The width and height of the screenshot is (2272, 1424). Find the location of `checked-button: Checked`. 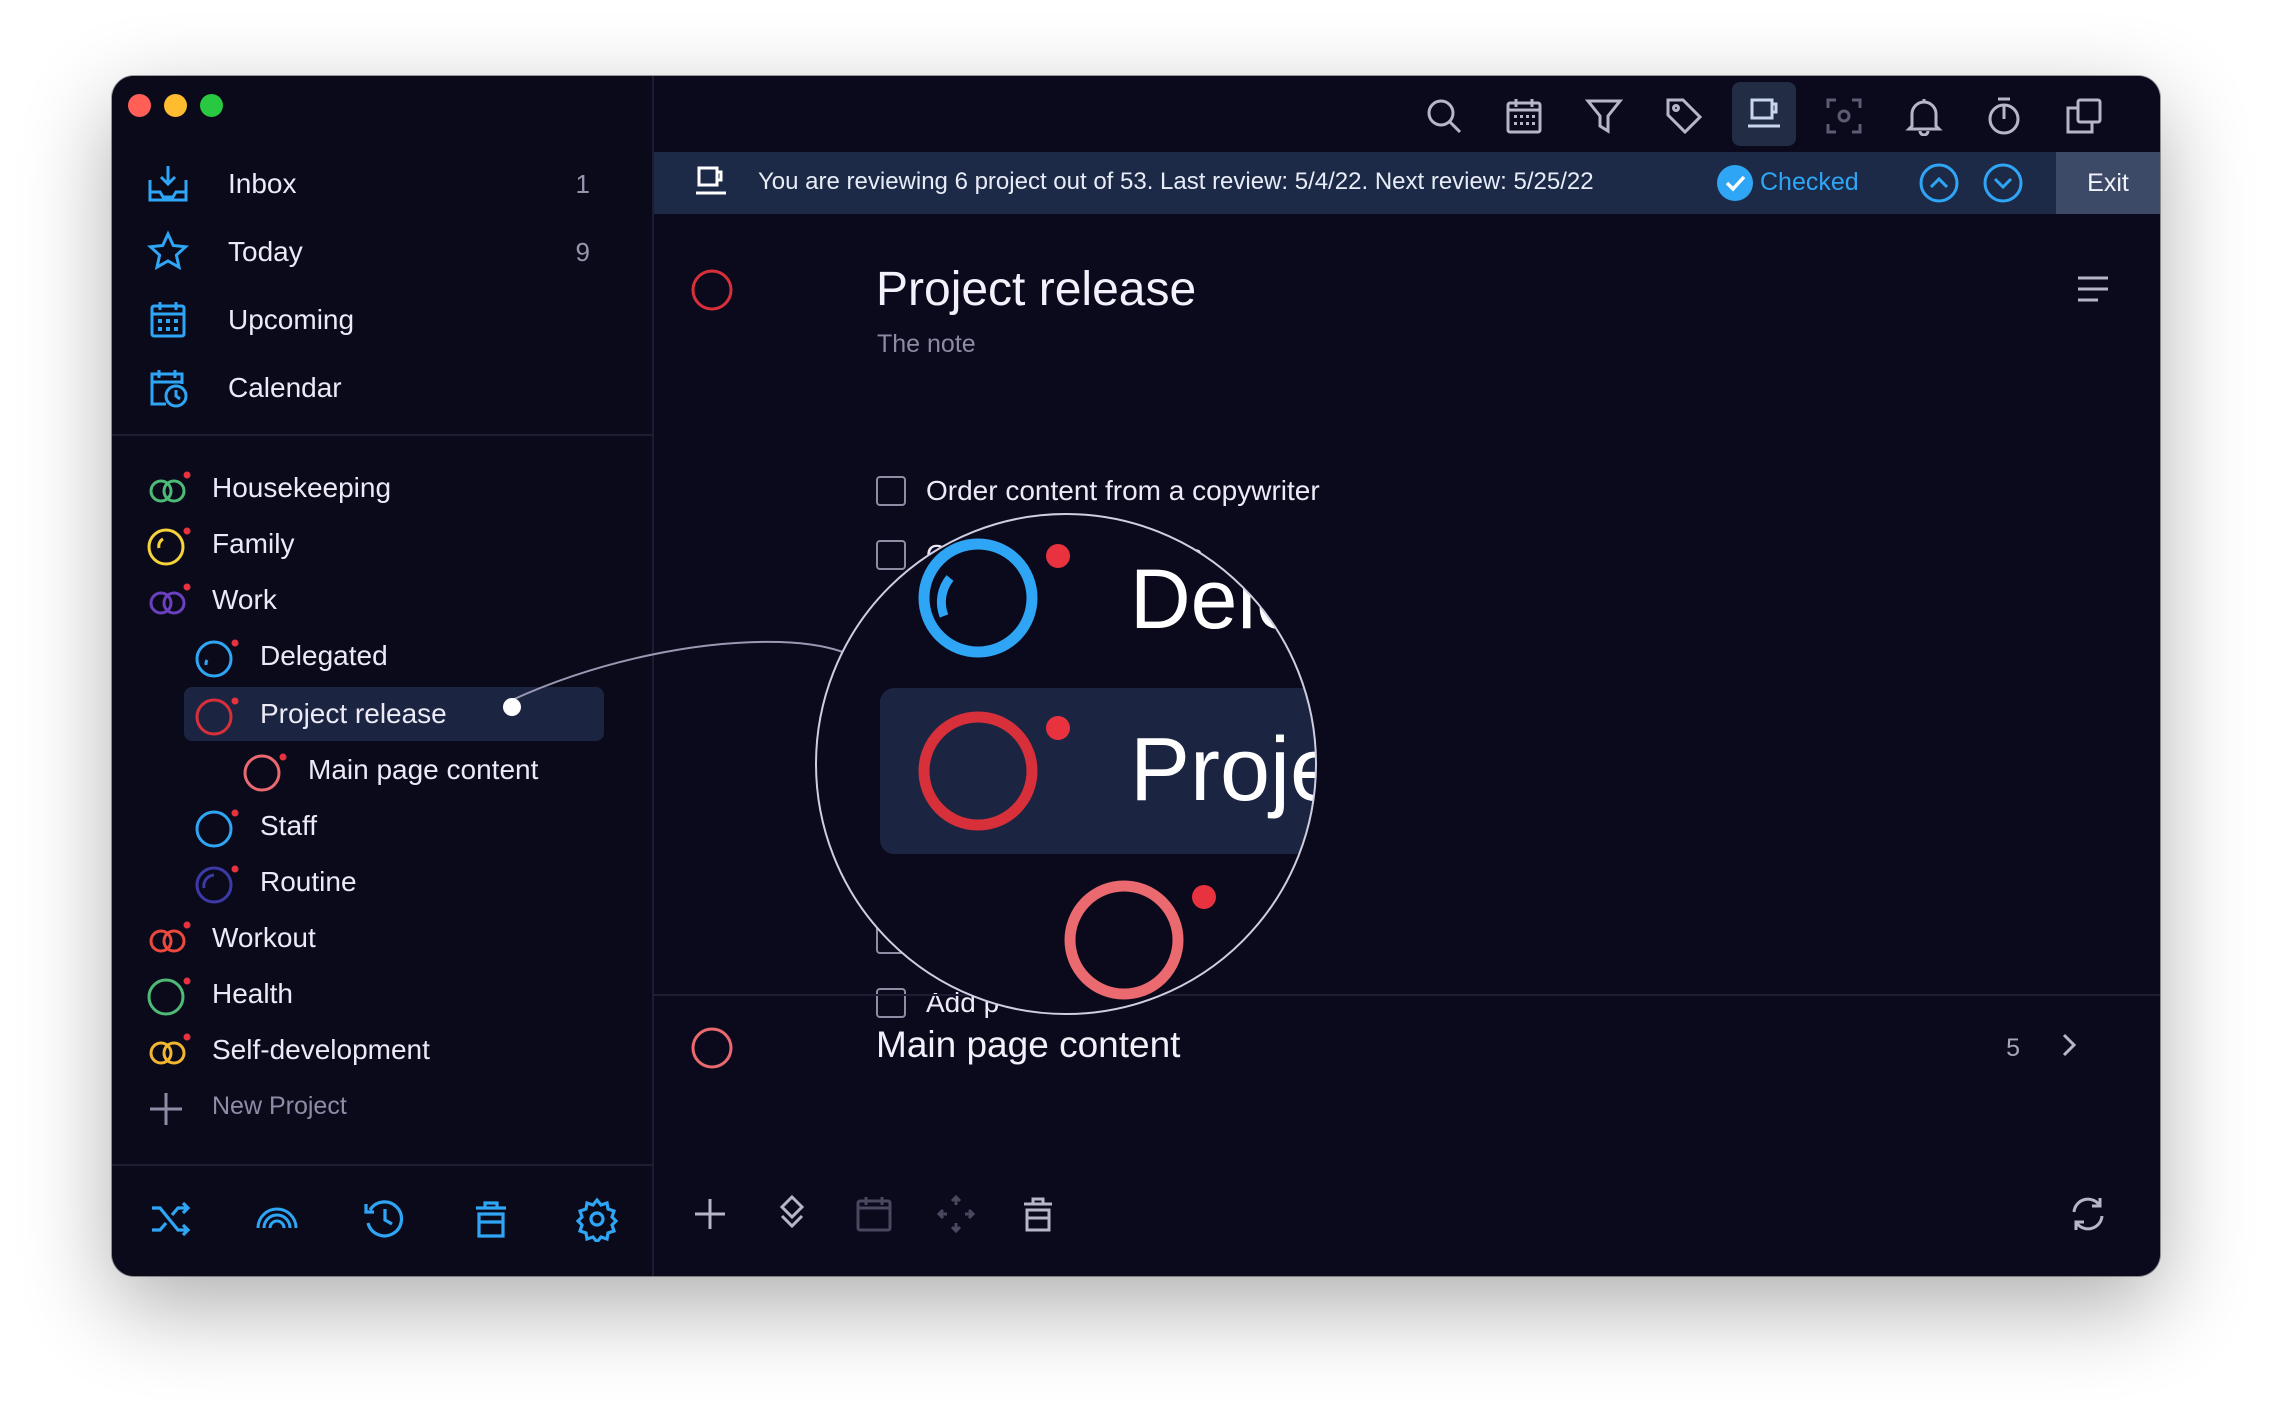

checked-button: Checked is located at coordinates (1809, 182).